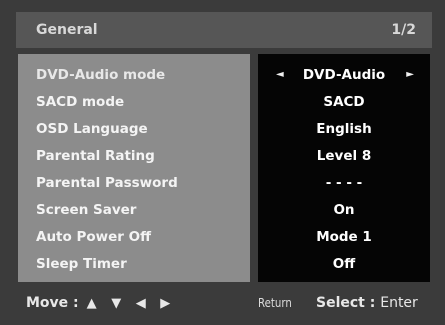 The height and width of the screenshot is (325, 445). I want to click on footer-help-bar: Move : ▲ ▼ ◀ ▶ Return Select : Enter, so click(222, 303).